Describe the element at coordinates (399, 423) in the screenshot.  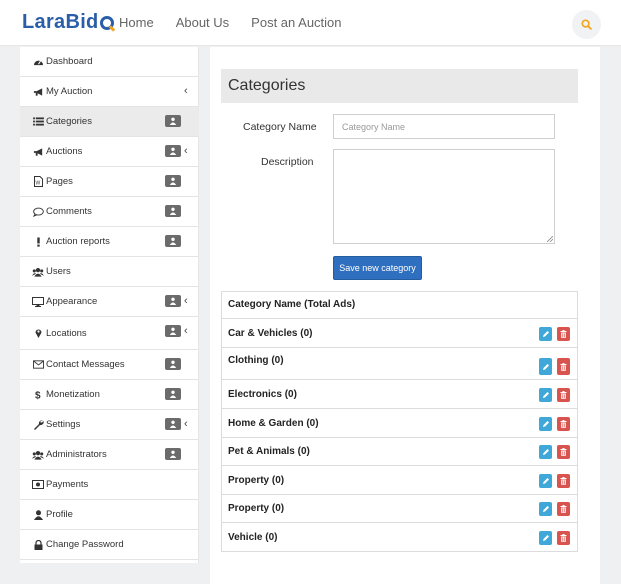
I see `table-row: Home & Garden (0)` at that location.